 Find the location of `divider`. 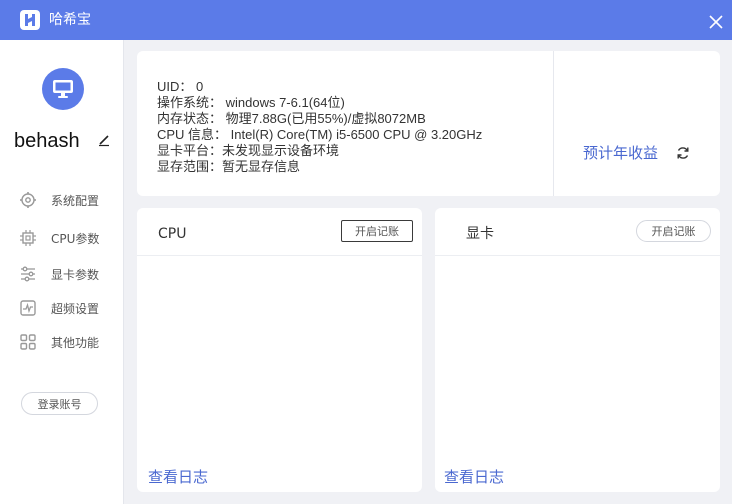

divider is located at coordinates (553, 123).